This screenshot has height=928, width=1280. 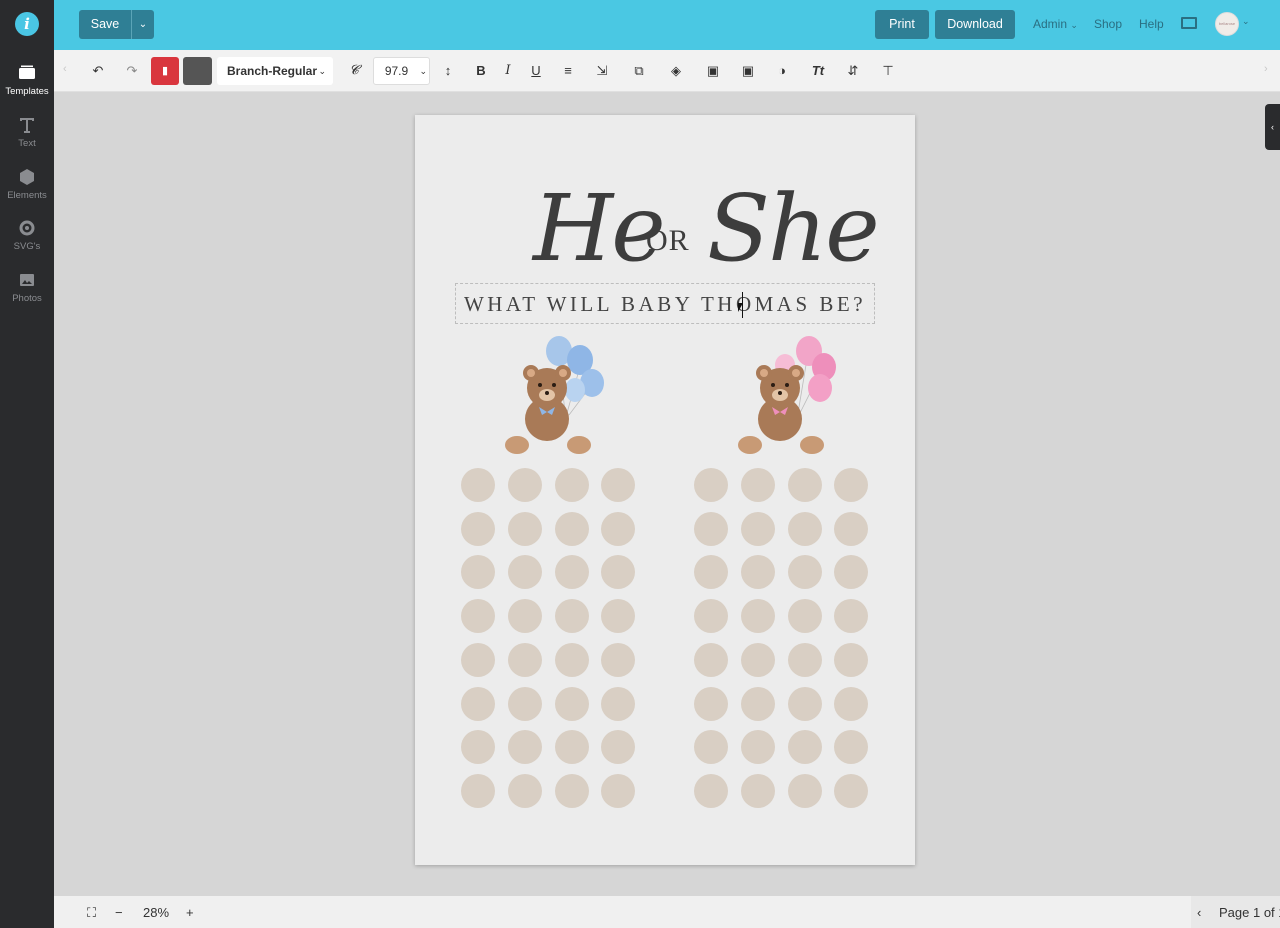 I want to click on save-button: Save ⌄, so click(x=116, y=24).